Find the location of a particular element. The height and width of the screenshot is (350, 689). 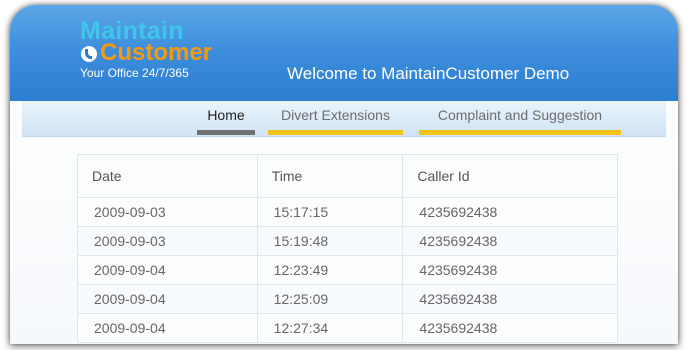

tab-complaint-and-suggestion-underline is located at coordinates (520, 132).